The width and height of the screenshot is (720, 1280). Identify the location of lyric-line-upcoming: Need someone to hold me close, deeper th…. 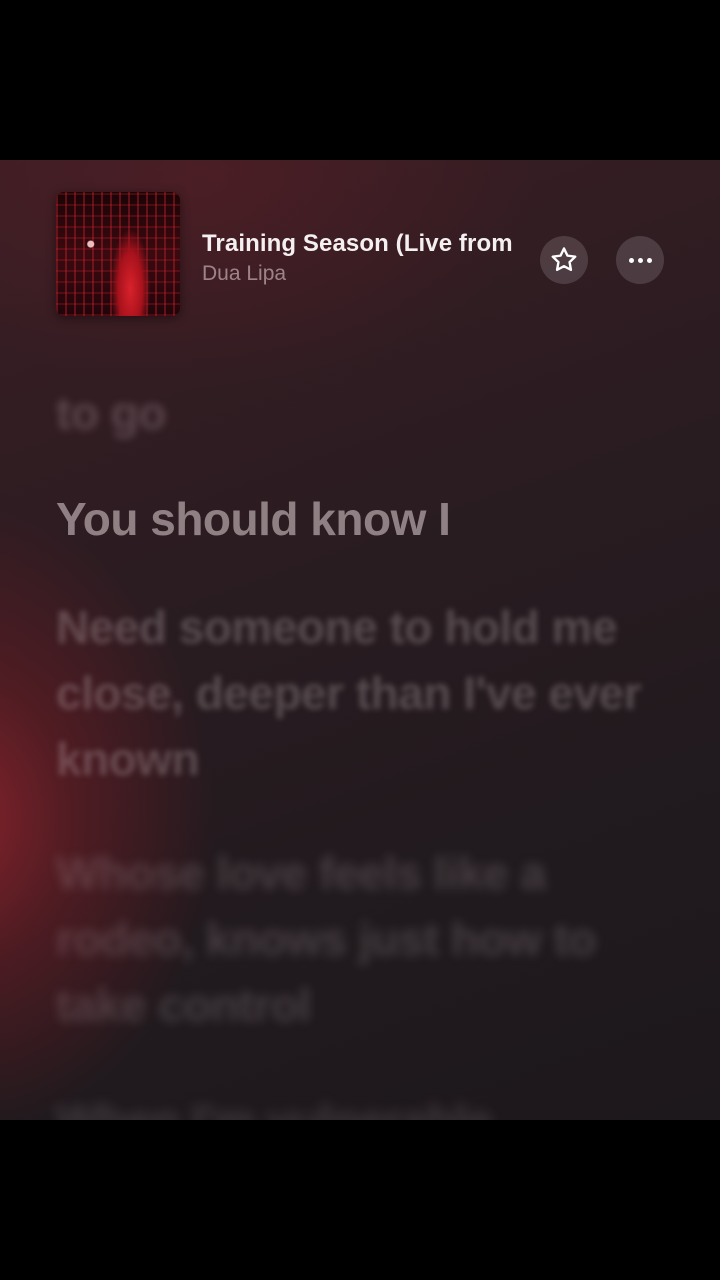
(356, 693).